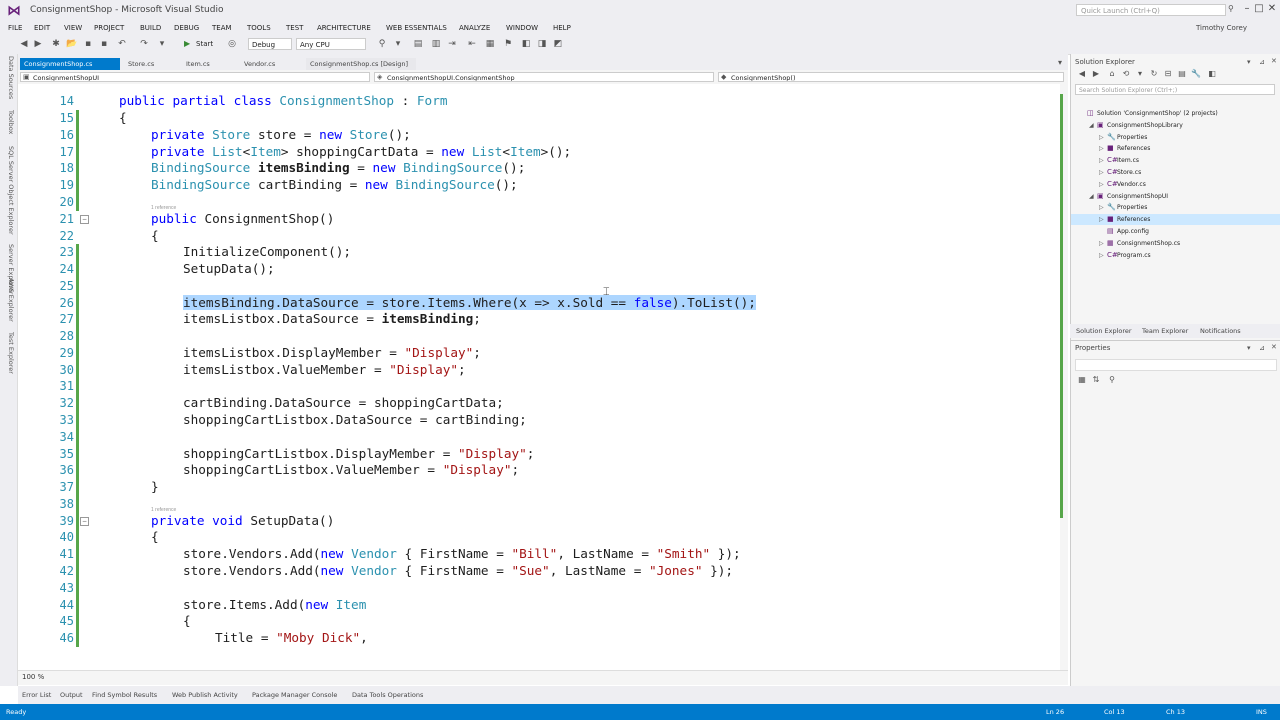 The height and width of the screenshot is (720, 1280). I want to click on undo-icon: ↶, so click(122, 44).